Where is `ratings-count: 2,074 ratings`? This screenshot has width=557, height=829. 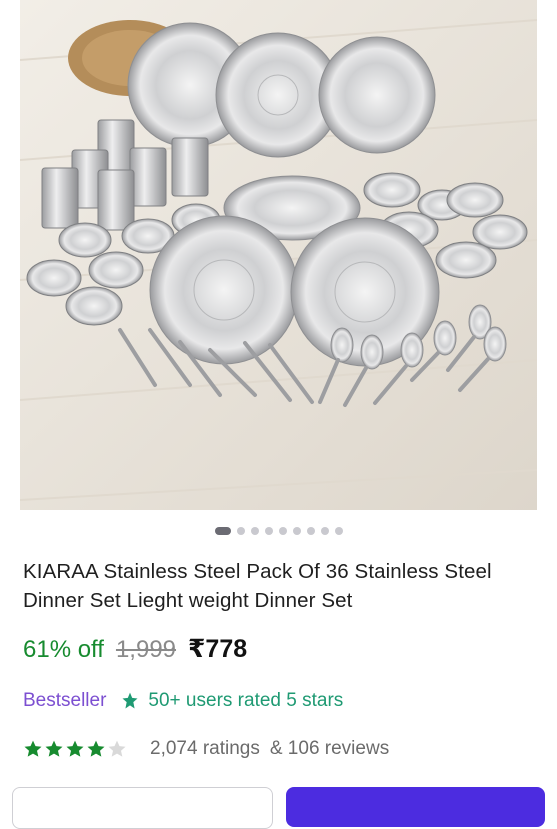 ratings-count: 2,074 ratings is located at coordinates (205, 748).